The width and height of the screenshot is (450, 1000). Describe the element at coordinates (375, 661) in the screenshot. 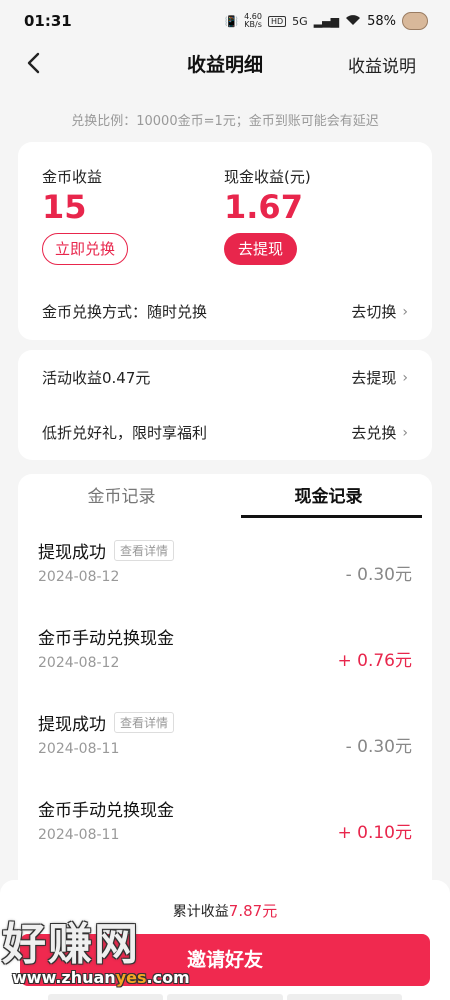

I see `record-amount: + 0.76元` at that location.